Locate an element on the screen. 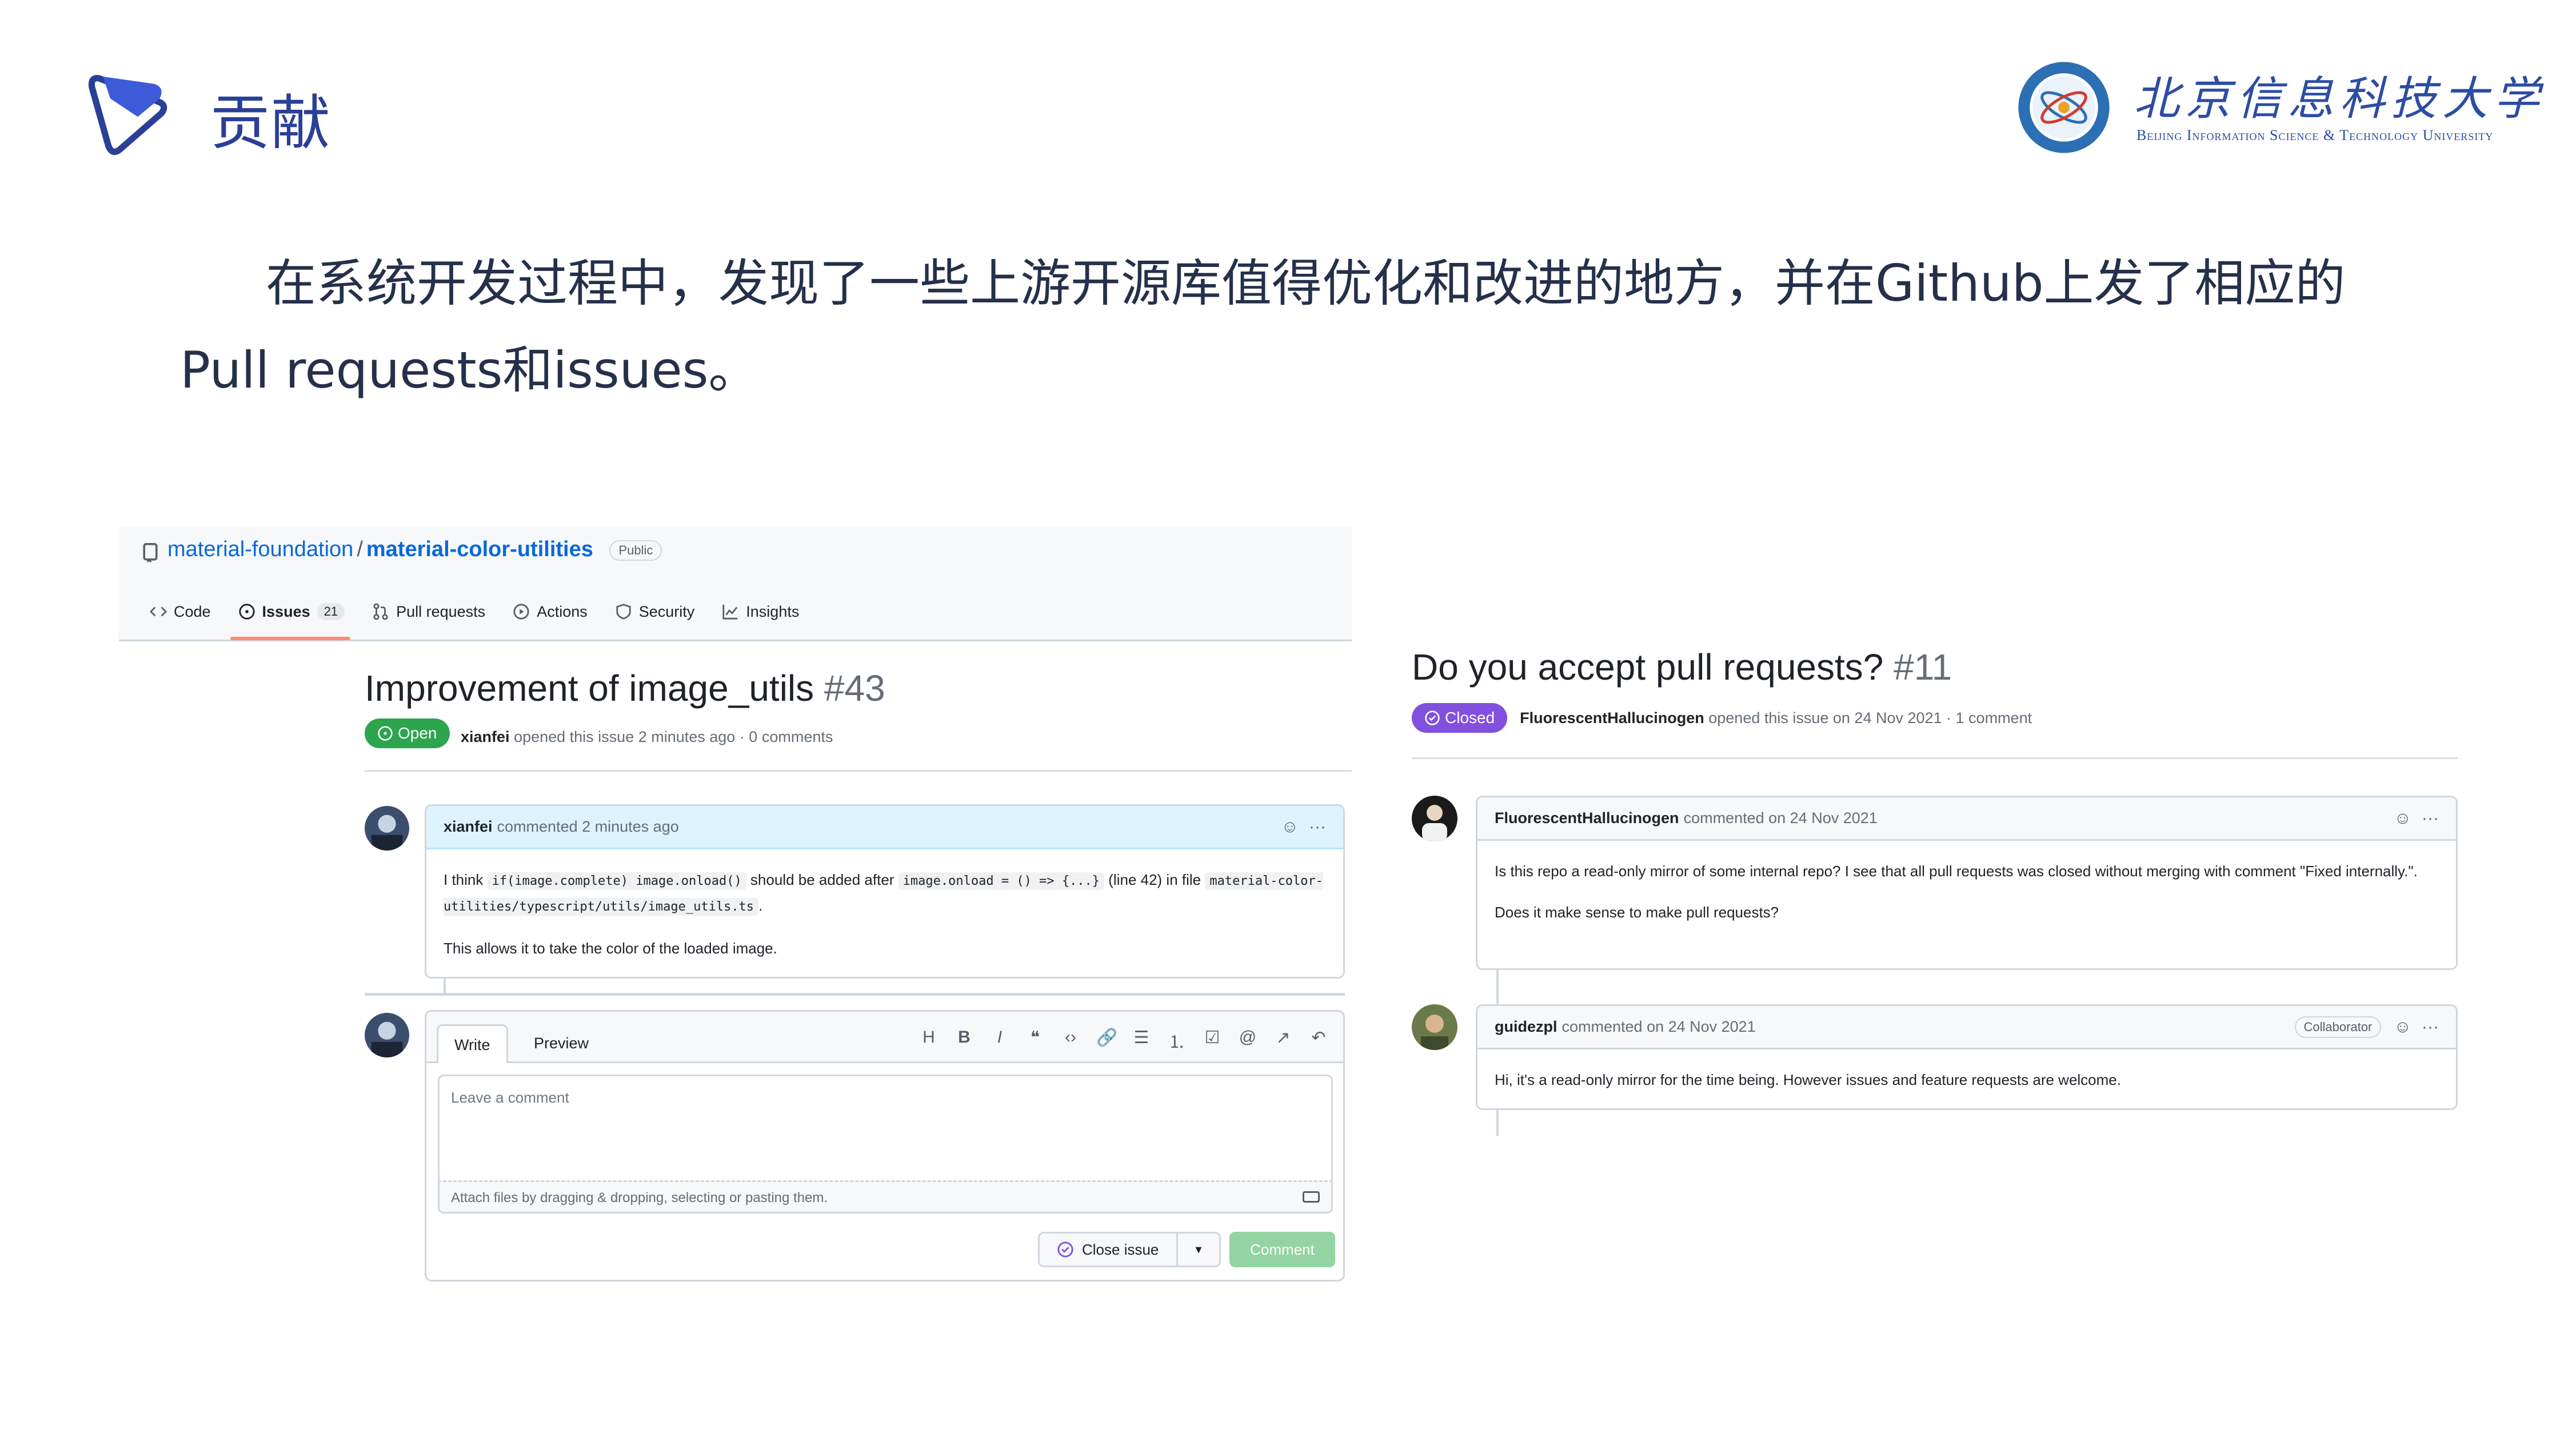 The height and width of the screenshot is (1445, 2576). tab-actions: Actions is located at coordinates (550, 611).